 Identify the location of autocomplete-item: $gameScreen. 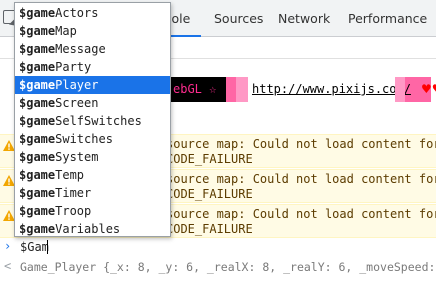
(92, 103).